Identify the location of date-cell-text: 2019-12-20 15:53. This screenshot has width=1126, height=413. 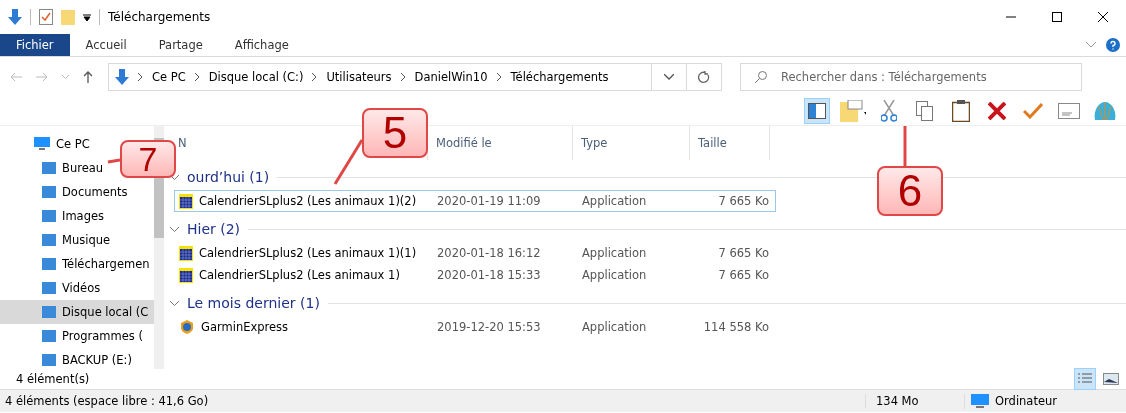
(489, 327).